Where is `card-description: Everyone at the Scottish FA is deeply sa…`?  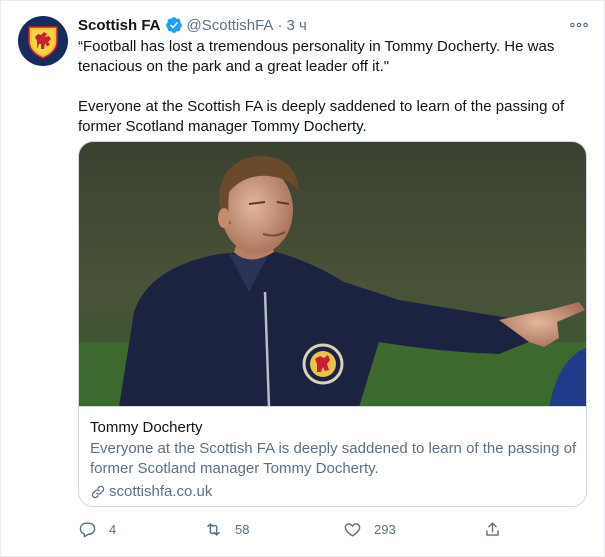
card-description: Everyone at the Scottish FA is deeply sa… is located at coordinates (333, 458).